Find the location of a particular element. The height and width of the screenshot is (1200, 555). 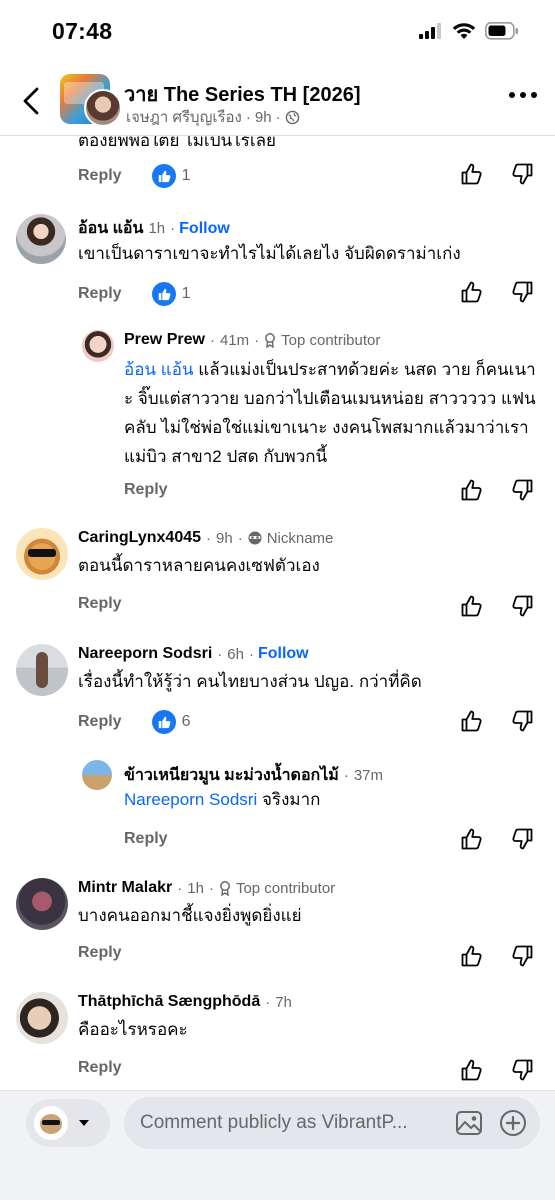

nickname-badge: Nickname is located at coordinates (290, 538).